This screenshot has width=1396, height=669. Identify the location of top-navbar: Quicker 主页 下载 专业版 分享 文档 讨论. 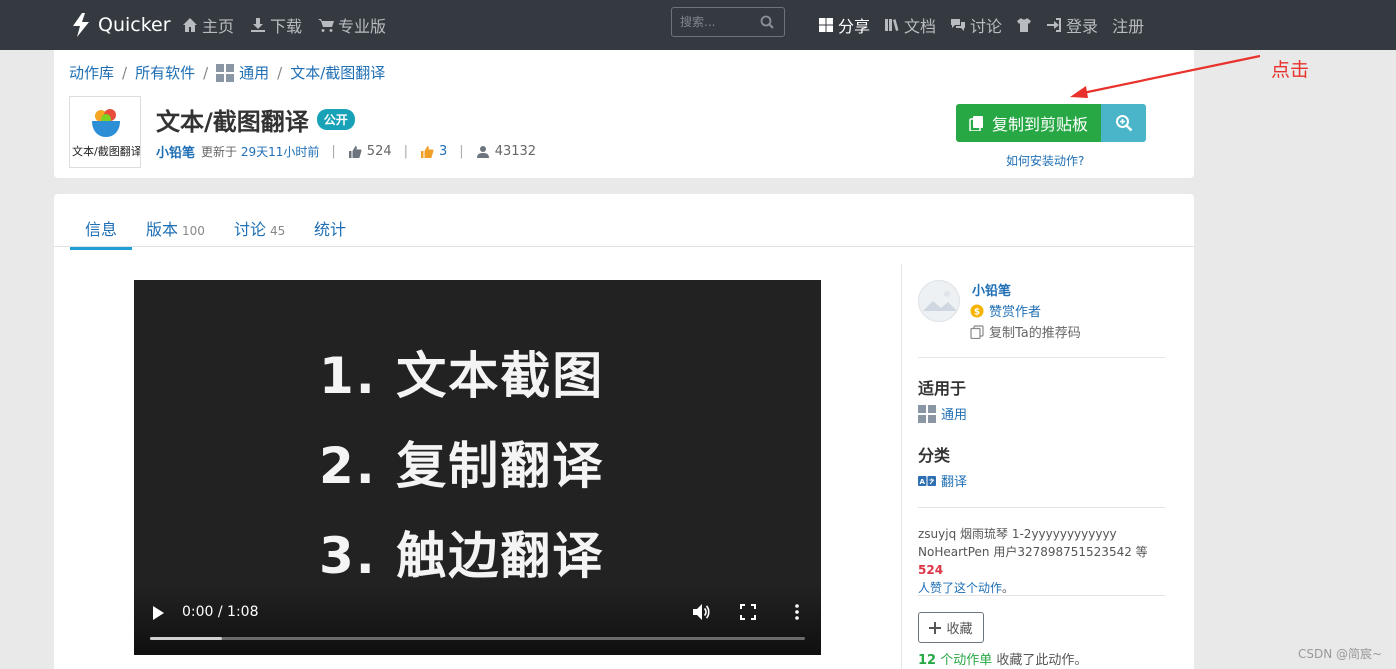
(698, 25).